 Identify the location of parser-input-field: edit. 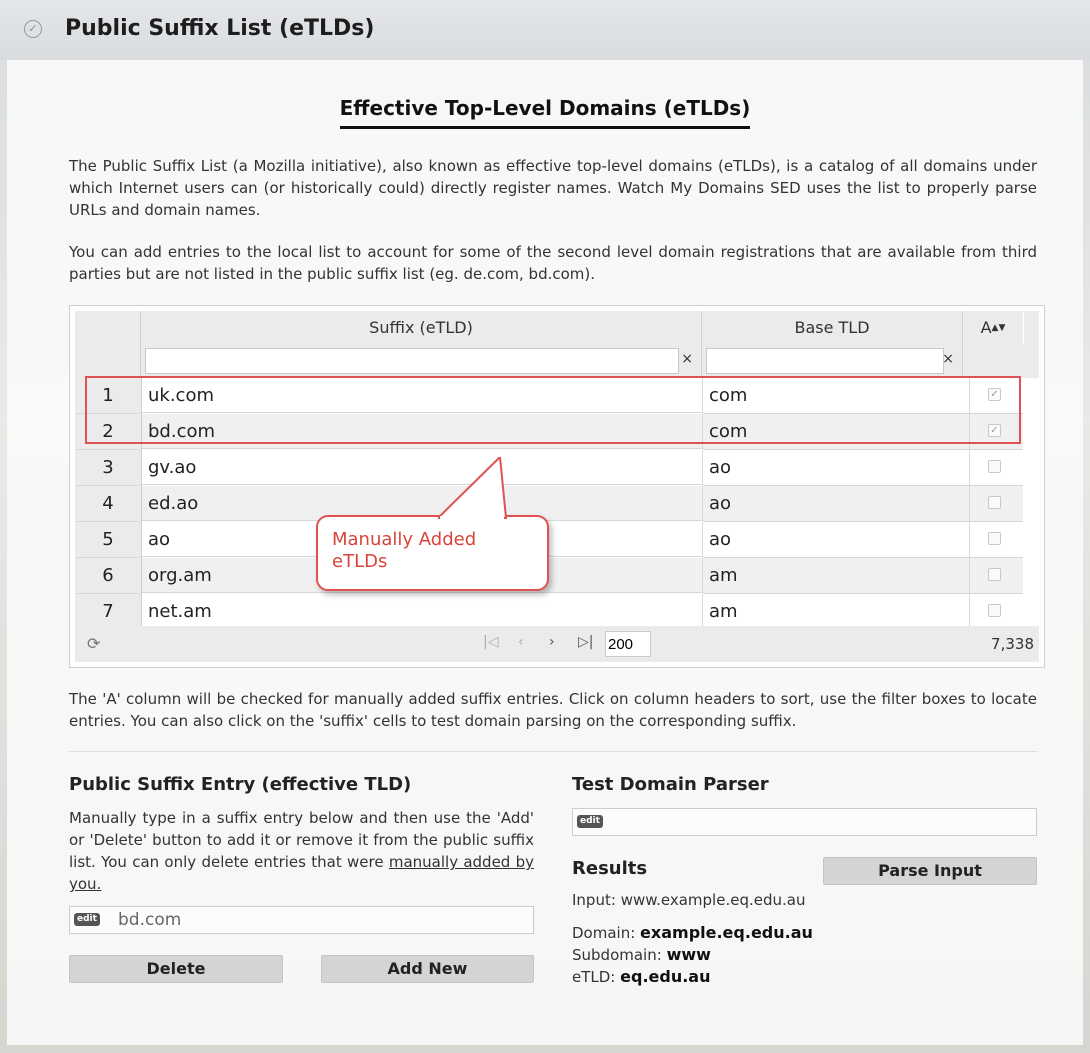
(804, 822).